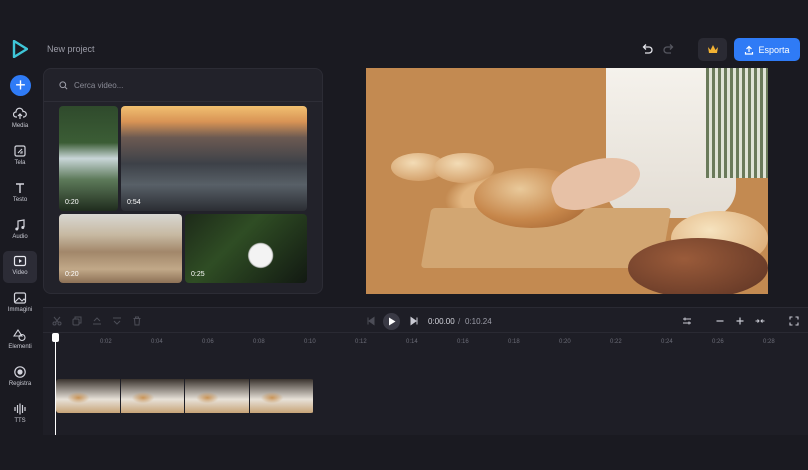  I want to click on ruler-tick: 0:06, so click(208, 342).